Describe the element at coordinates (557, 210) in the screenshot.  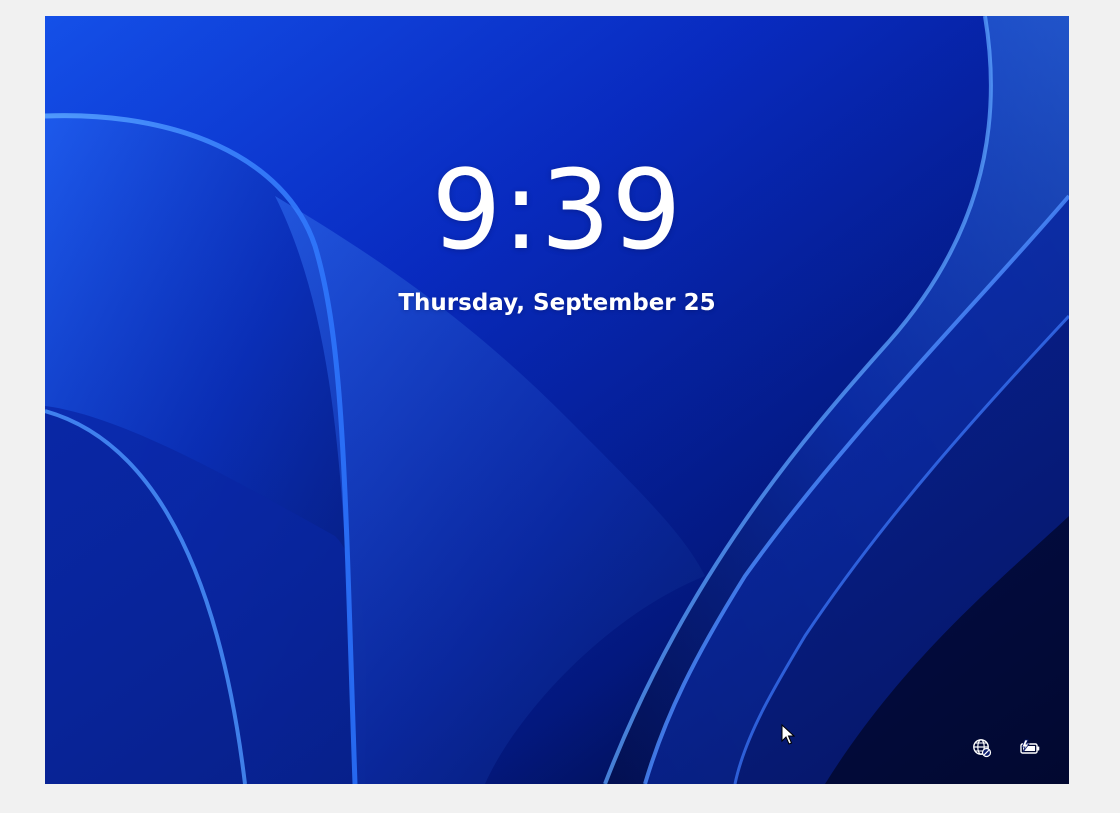
I see `lock-screen-clock: 9:39` at that location.